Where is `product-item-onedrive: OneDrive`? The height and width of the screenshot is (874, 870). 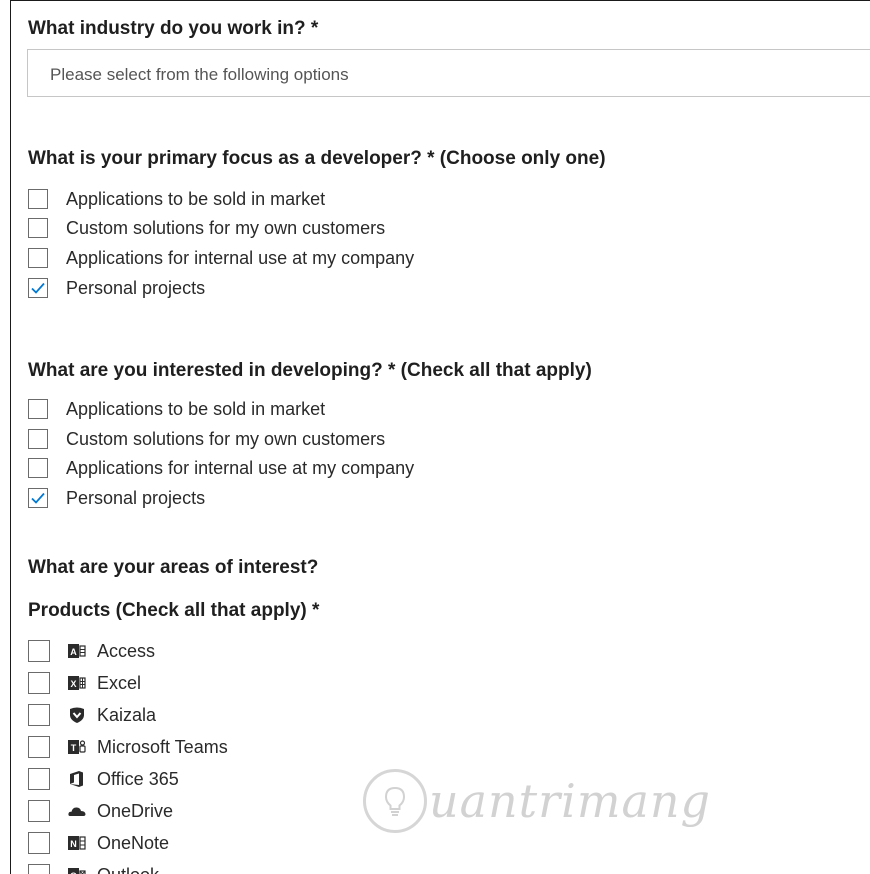
product-item-onedrive: OneDrive is located at coordinates (100, 811).